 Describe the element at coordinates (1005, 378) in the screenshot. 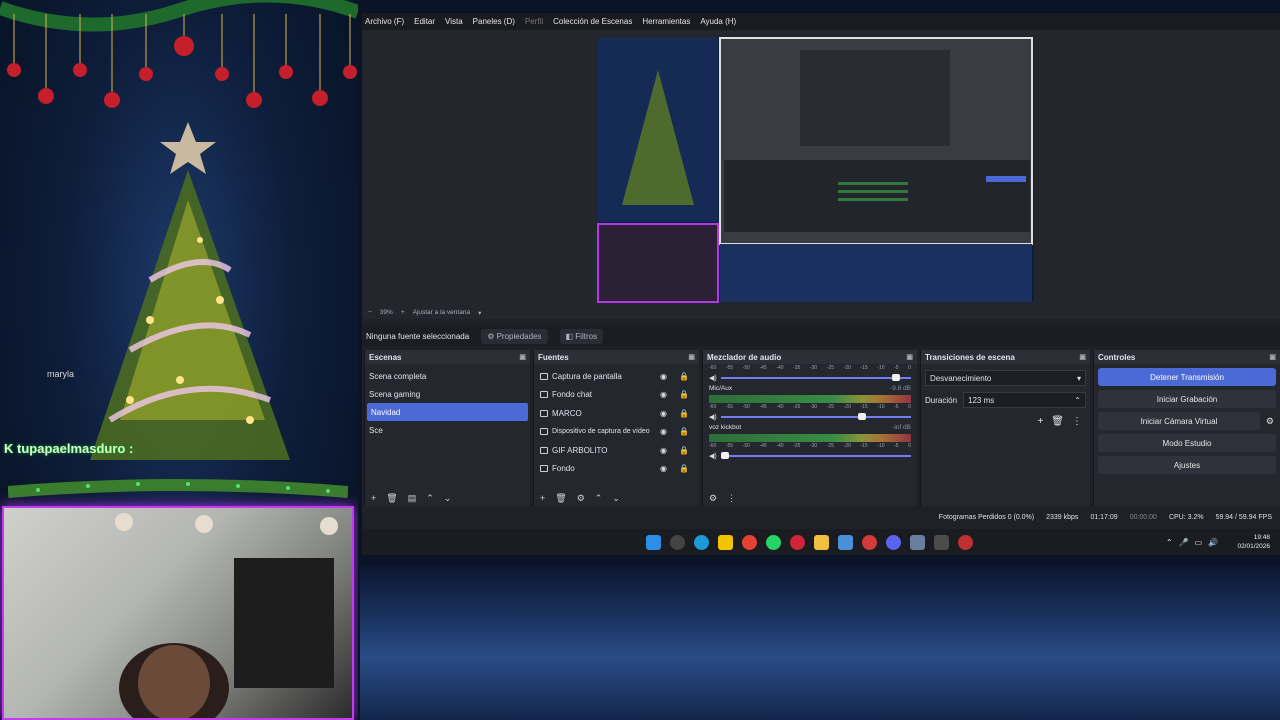

I see `transition-select: Desvanecimiento ▾` at that location.